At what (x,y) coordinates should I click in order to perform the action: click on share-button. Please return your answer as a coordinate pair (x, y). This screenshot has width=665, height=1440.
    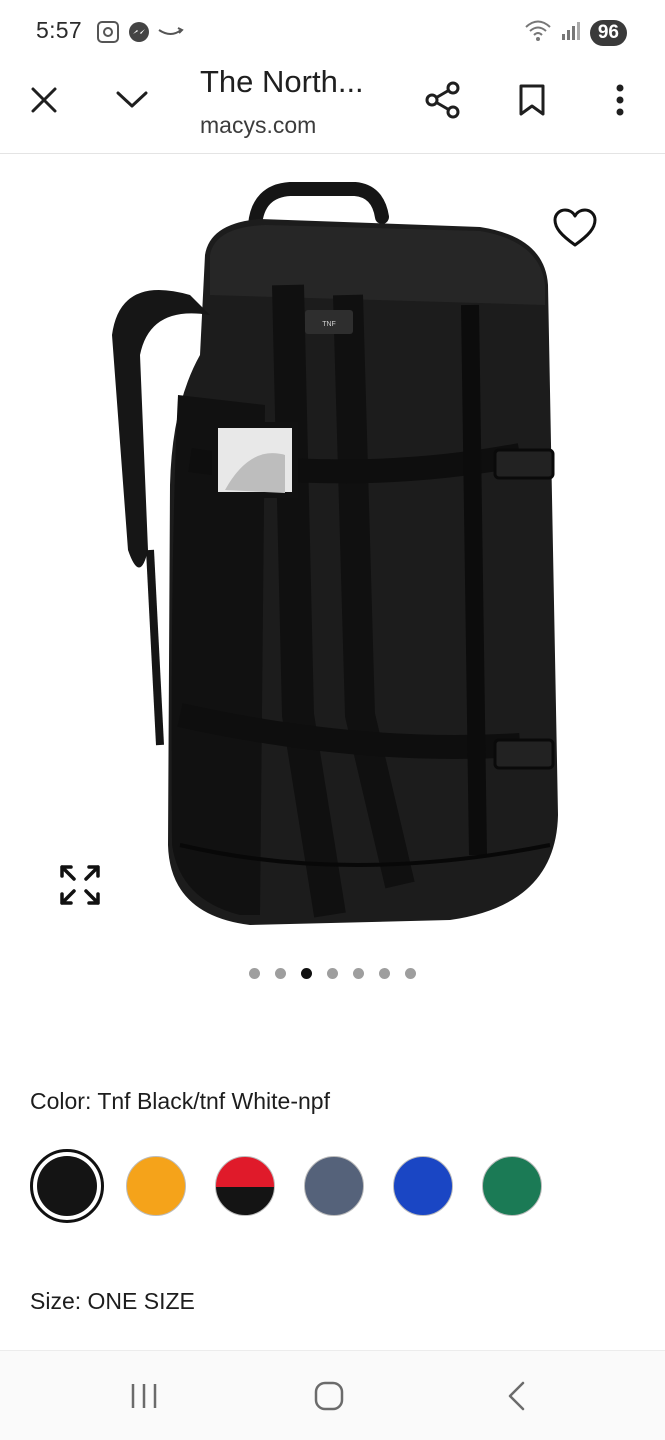
    Looking at the image, I should click on (443, 100).